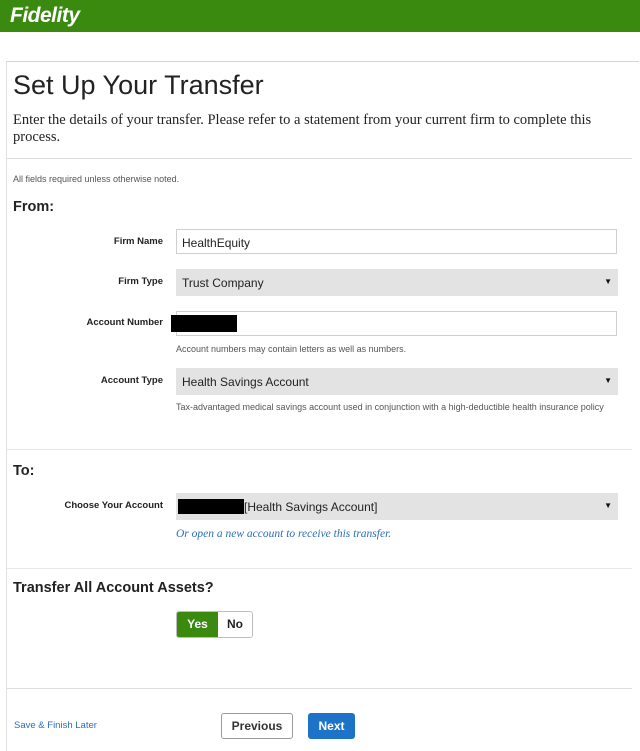  I want to click on transfer-all-toggle: Yes No, so click(214, 624).